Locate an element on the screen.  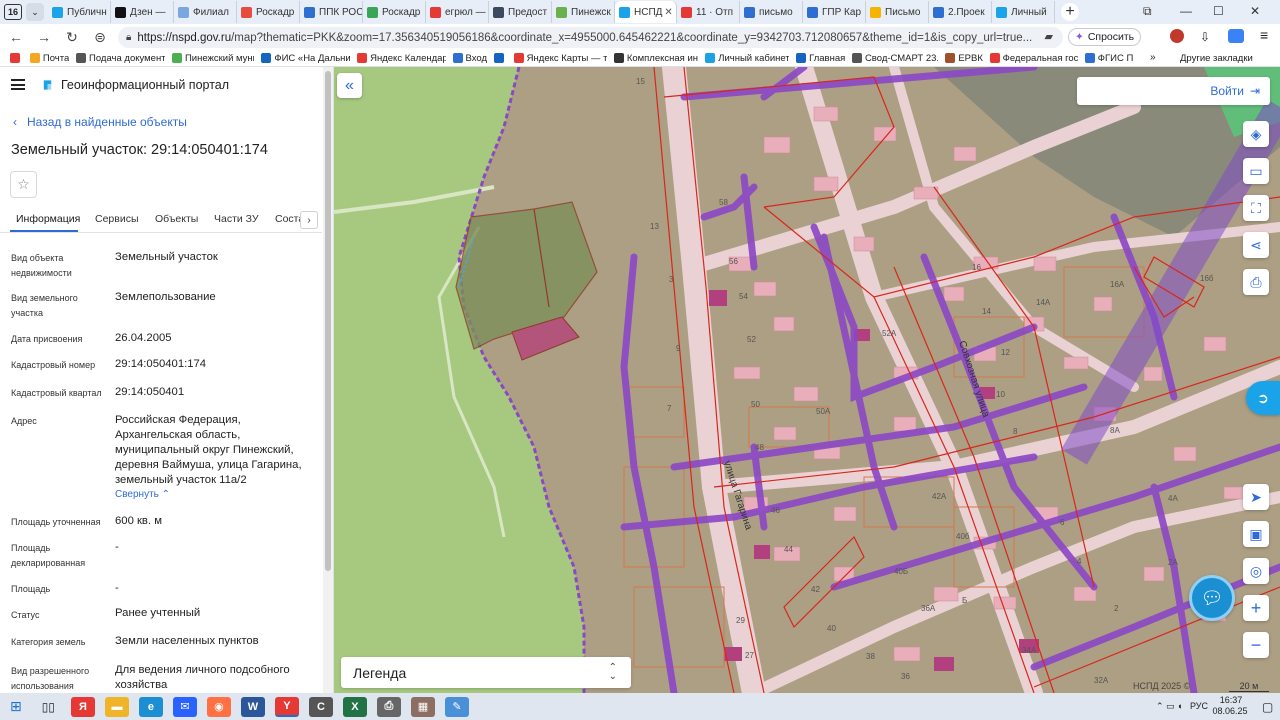
favorite-star-icon: ☆ is located at coordinates (23, 184).